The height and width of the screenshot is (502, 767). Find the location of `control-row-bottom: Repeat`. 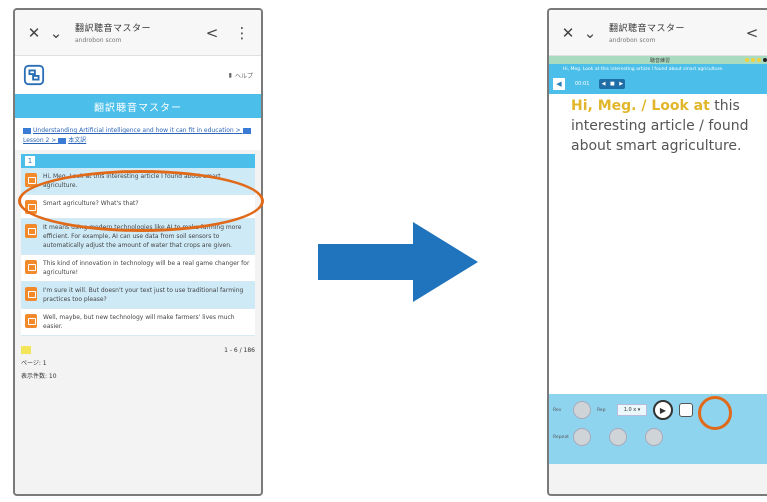

control-row-bottom: Repeat is located at coordinates (660, 437).